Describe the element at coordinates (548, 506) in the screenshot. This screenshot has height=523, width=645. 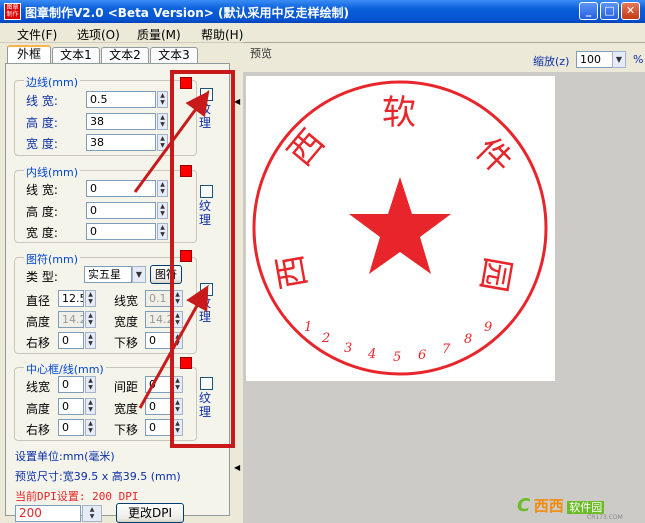
I see `watermark-brand: 西西` at that location.